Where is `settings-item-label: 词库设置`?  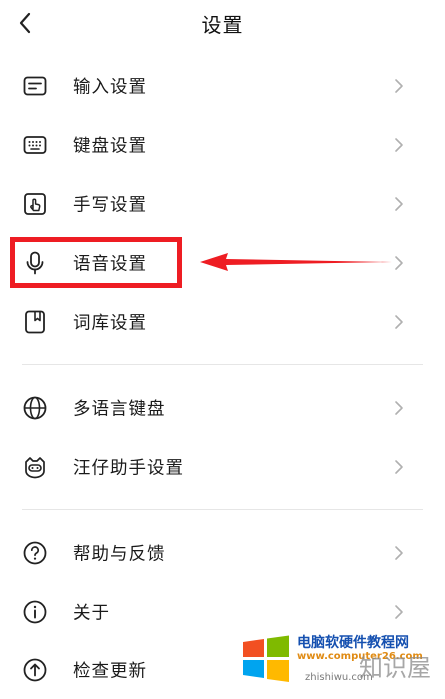
settings-item-label: 词库设置 is located at coordinates (110, 323).